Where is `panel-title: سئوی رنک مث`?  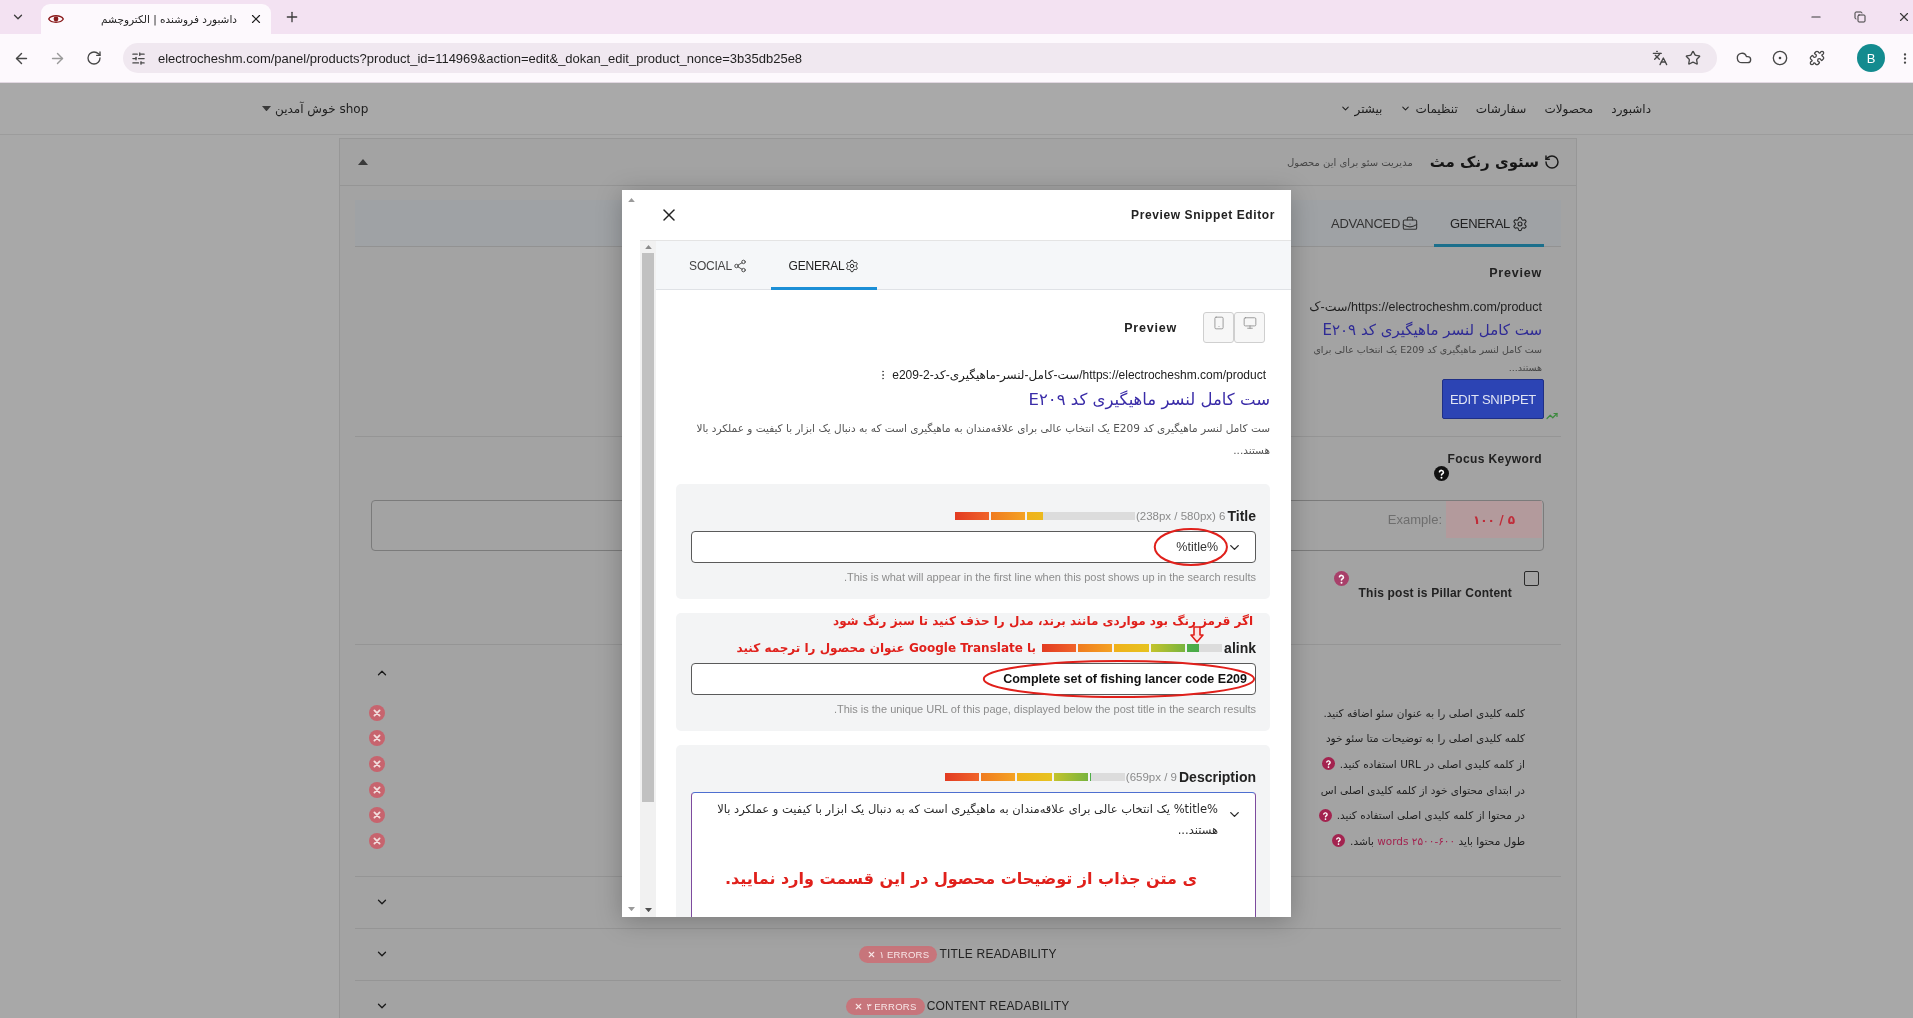
panel-title: سئوی رنک مث is located at coordinates (1484, 162).